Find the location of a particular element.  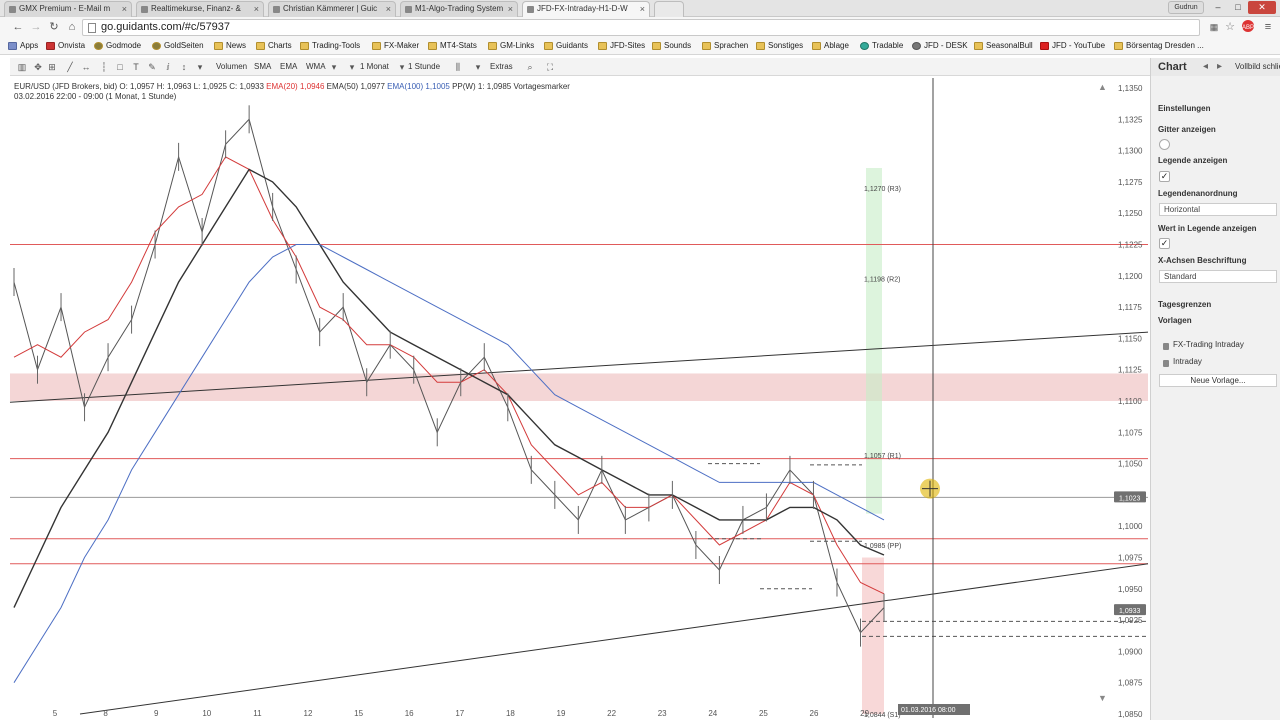

bookmark-apps: Apps is located at coordinates (23, 46).